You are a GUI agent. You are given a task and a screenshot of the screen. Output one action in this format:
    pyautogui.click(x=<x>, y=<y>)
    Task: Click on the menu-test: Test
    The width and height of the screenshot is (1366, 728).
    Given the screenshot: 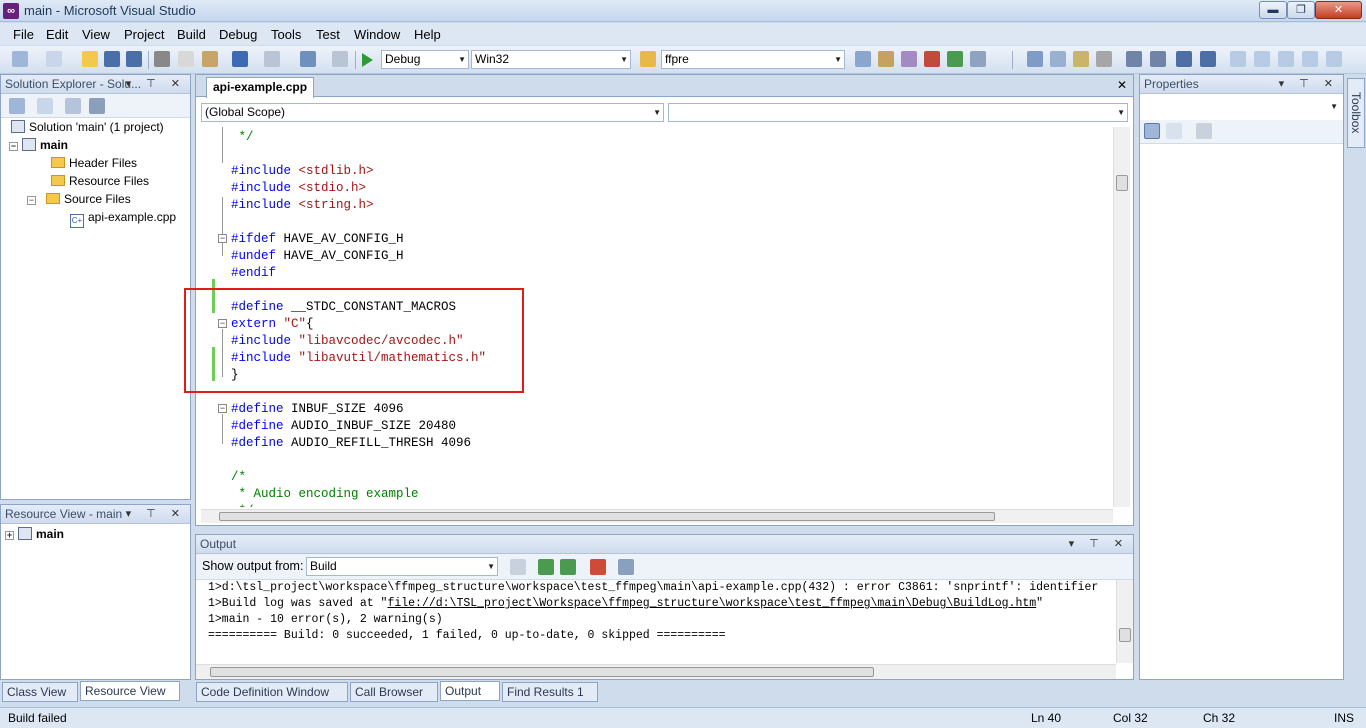 What is the action you would take?
    pyautogui.click(x=328, y=34)
    